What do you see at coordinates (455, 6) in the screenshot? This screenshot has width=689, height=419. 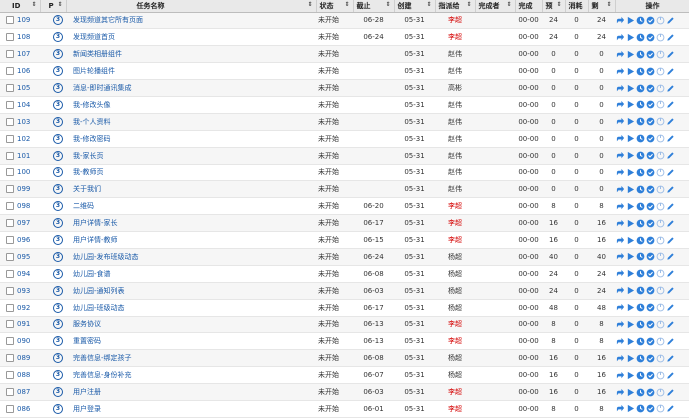 I see `col-header-assigned: 指派给 ⇕` at bounding box center [455, 6].